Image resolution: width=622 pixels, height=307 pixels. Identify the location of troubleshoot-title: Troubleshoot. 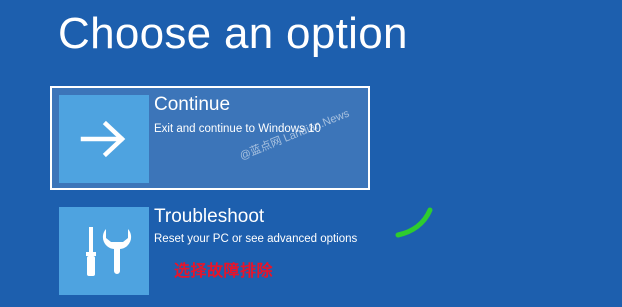
(209, 216).